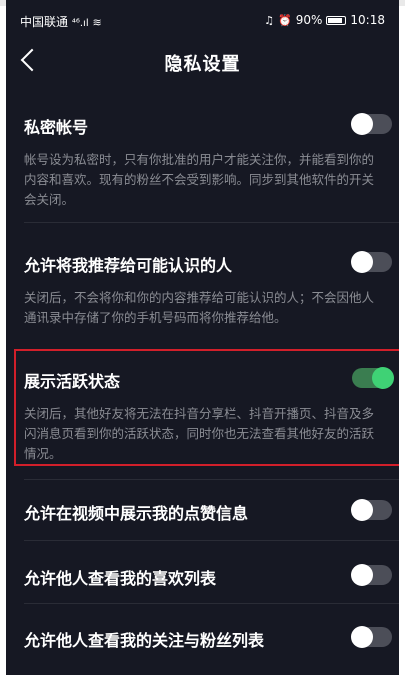 This screenshot has height=675, width=405. Describe the element at coordinates (56, 127) in the screenshot. I see `setting-title: 私密帐号` at that location.